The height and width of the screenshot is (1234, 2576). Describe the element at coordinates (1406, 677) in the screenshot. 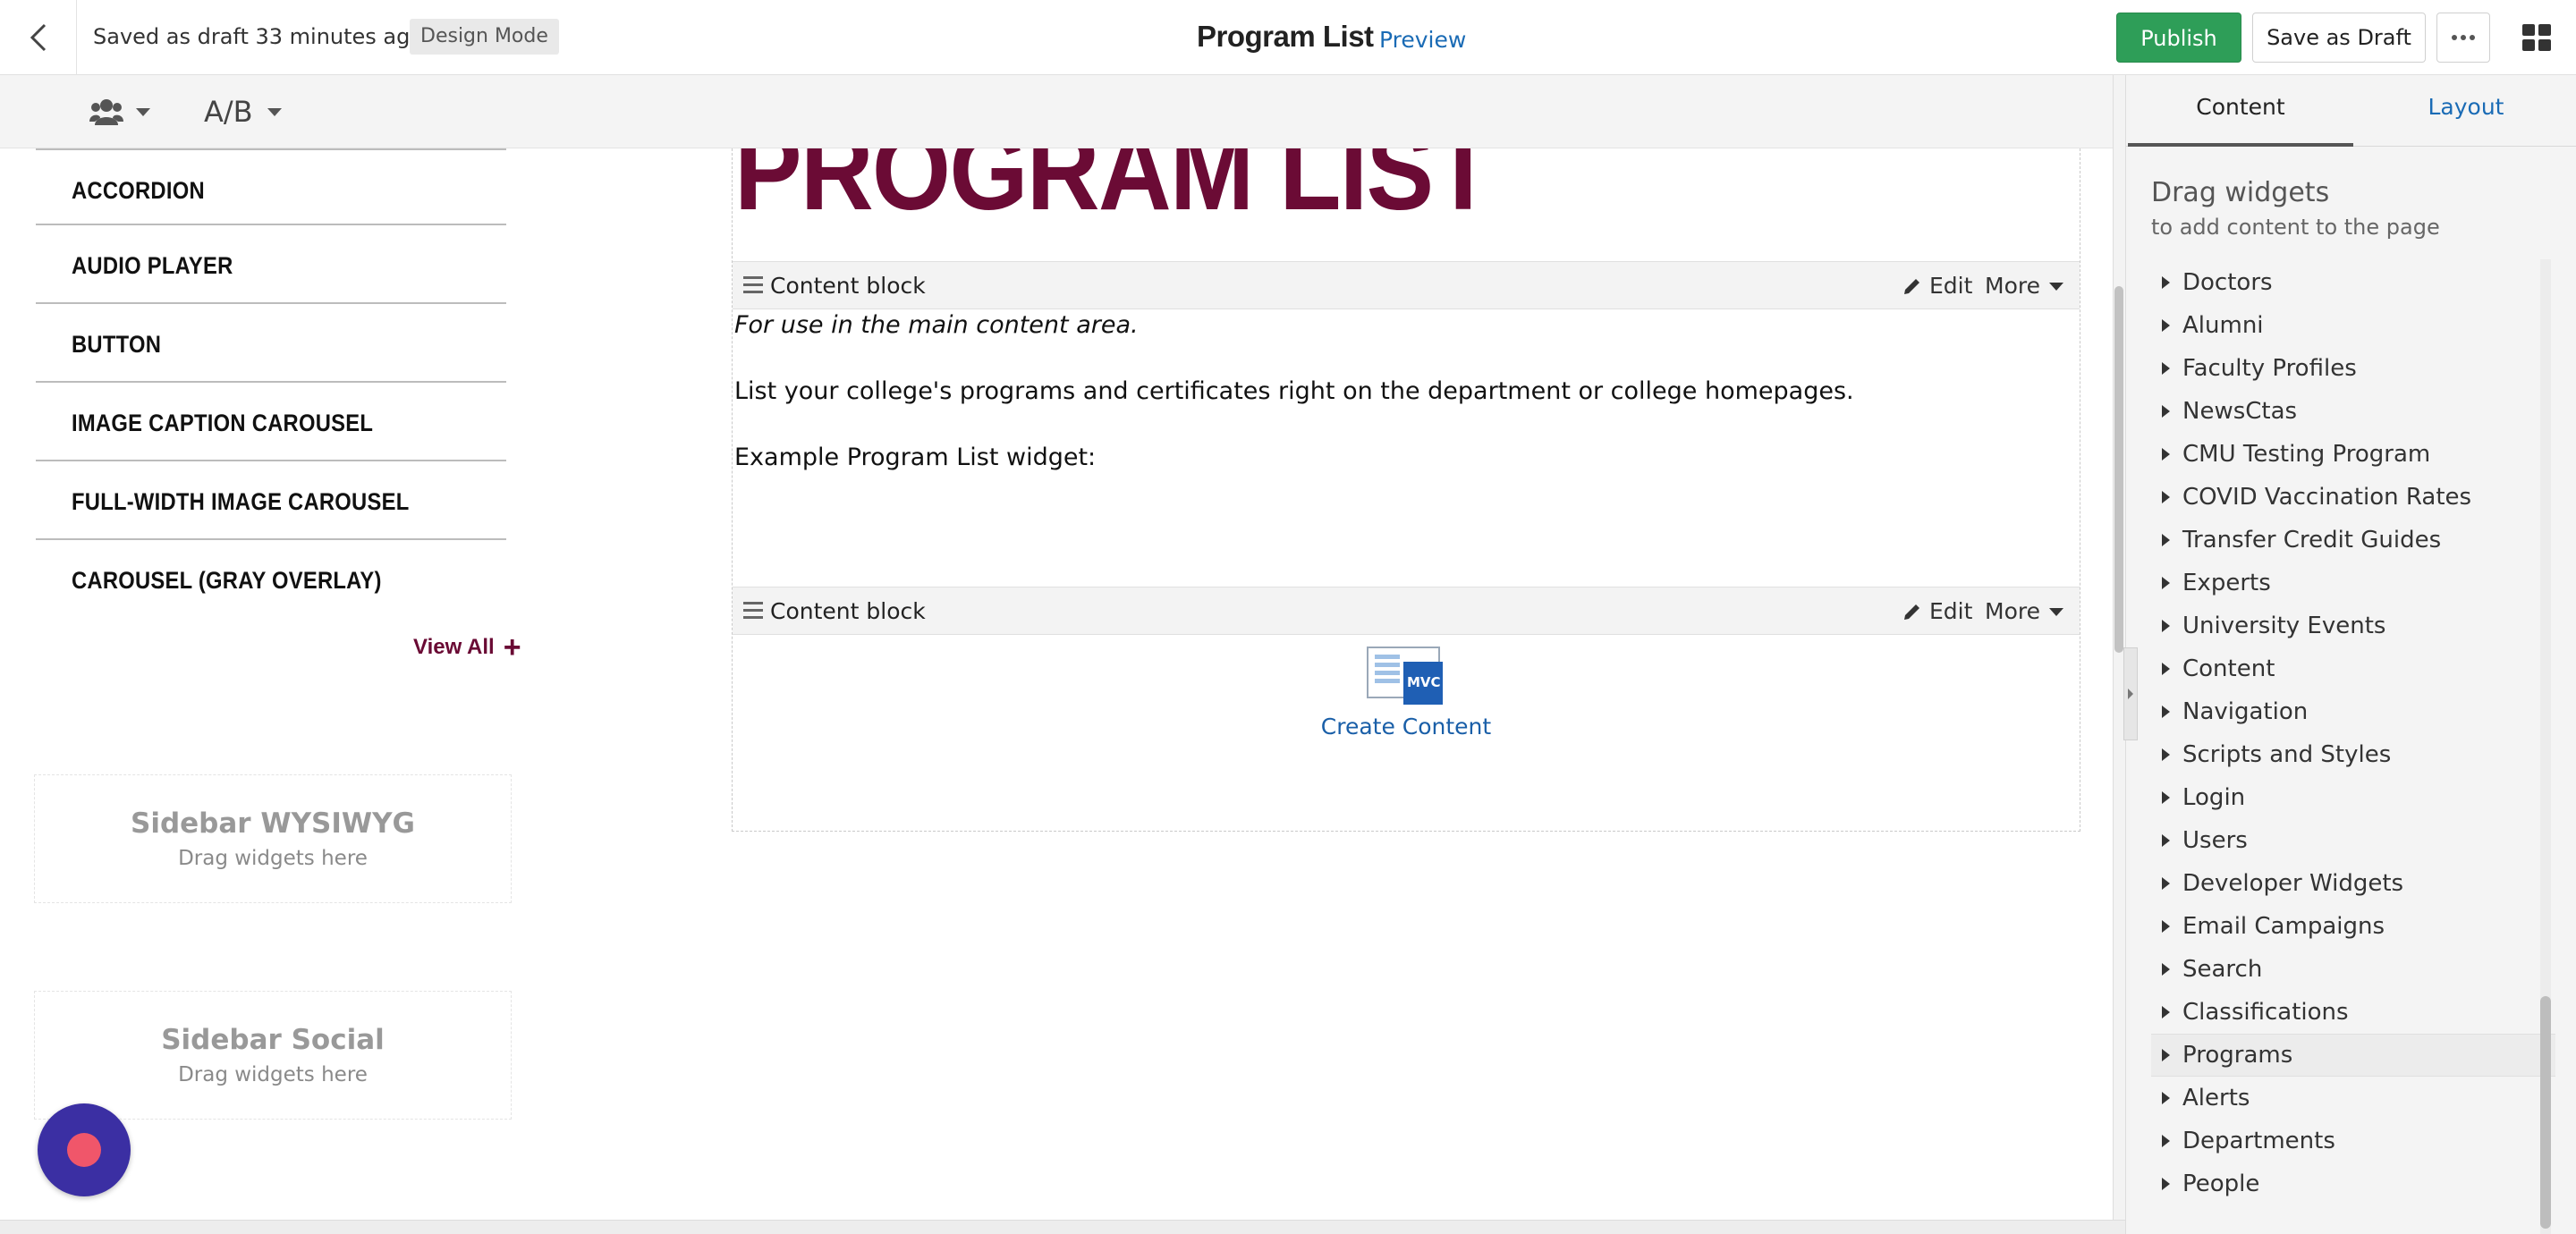

I see `mvc-widget-icon: MVC` at that location.